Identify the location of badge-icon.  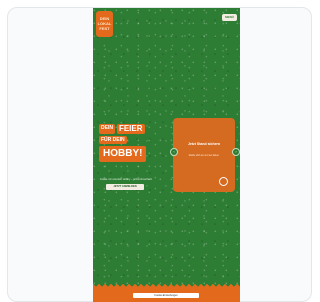
(223, 181).